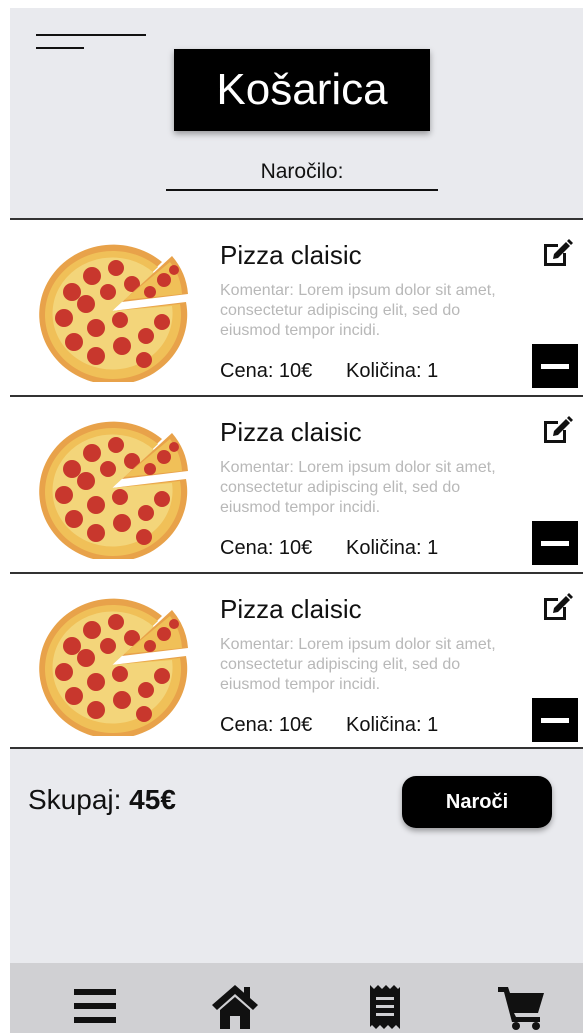  Describe the element at coordinates (79, 799) in the screenshot. I see `total-label: Skupaj:` at that location.